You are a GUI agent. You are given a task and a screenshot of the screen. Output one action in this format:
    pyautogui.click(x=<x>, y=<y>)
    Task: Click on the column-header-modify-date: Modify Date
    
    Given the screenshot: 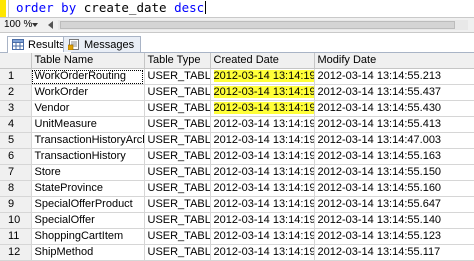 What is the action you would take?
    pyautogui.click(x=394, y=61)
    